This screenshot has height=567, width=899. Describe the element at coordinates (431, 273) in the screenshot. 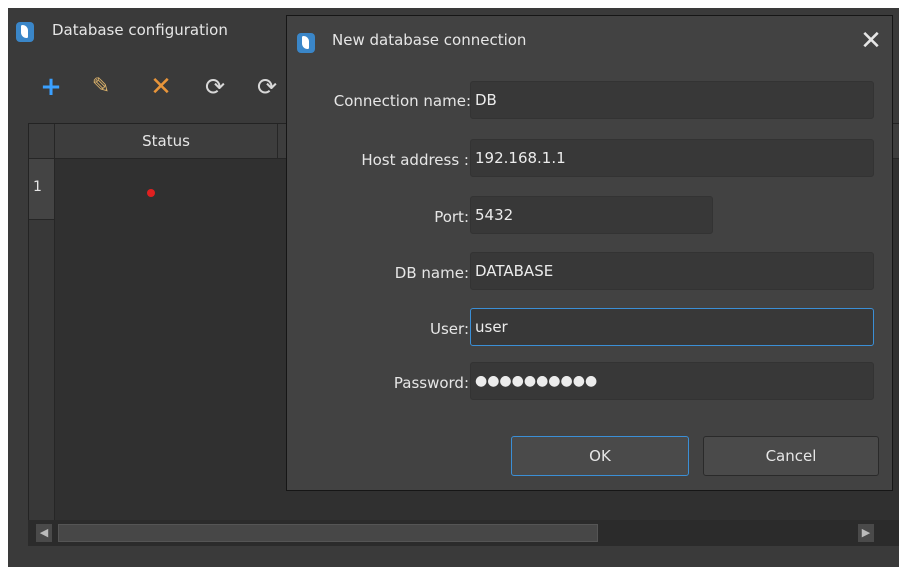

I see `db-name-label: DB name:` at that location.